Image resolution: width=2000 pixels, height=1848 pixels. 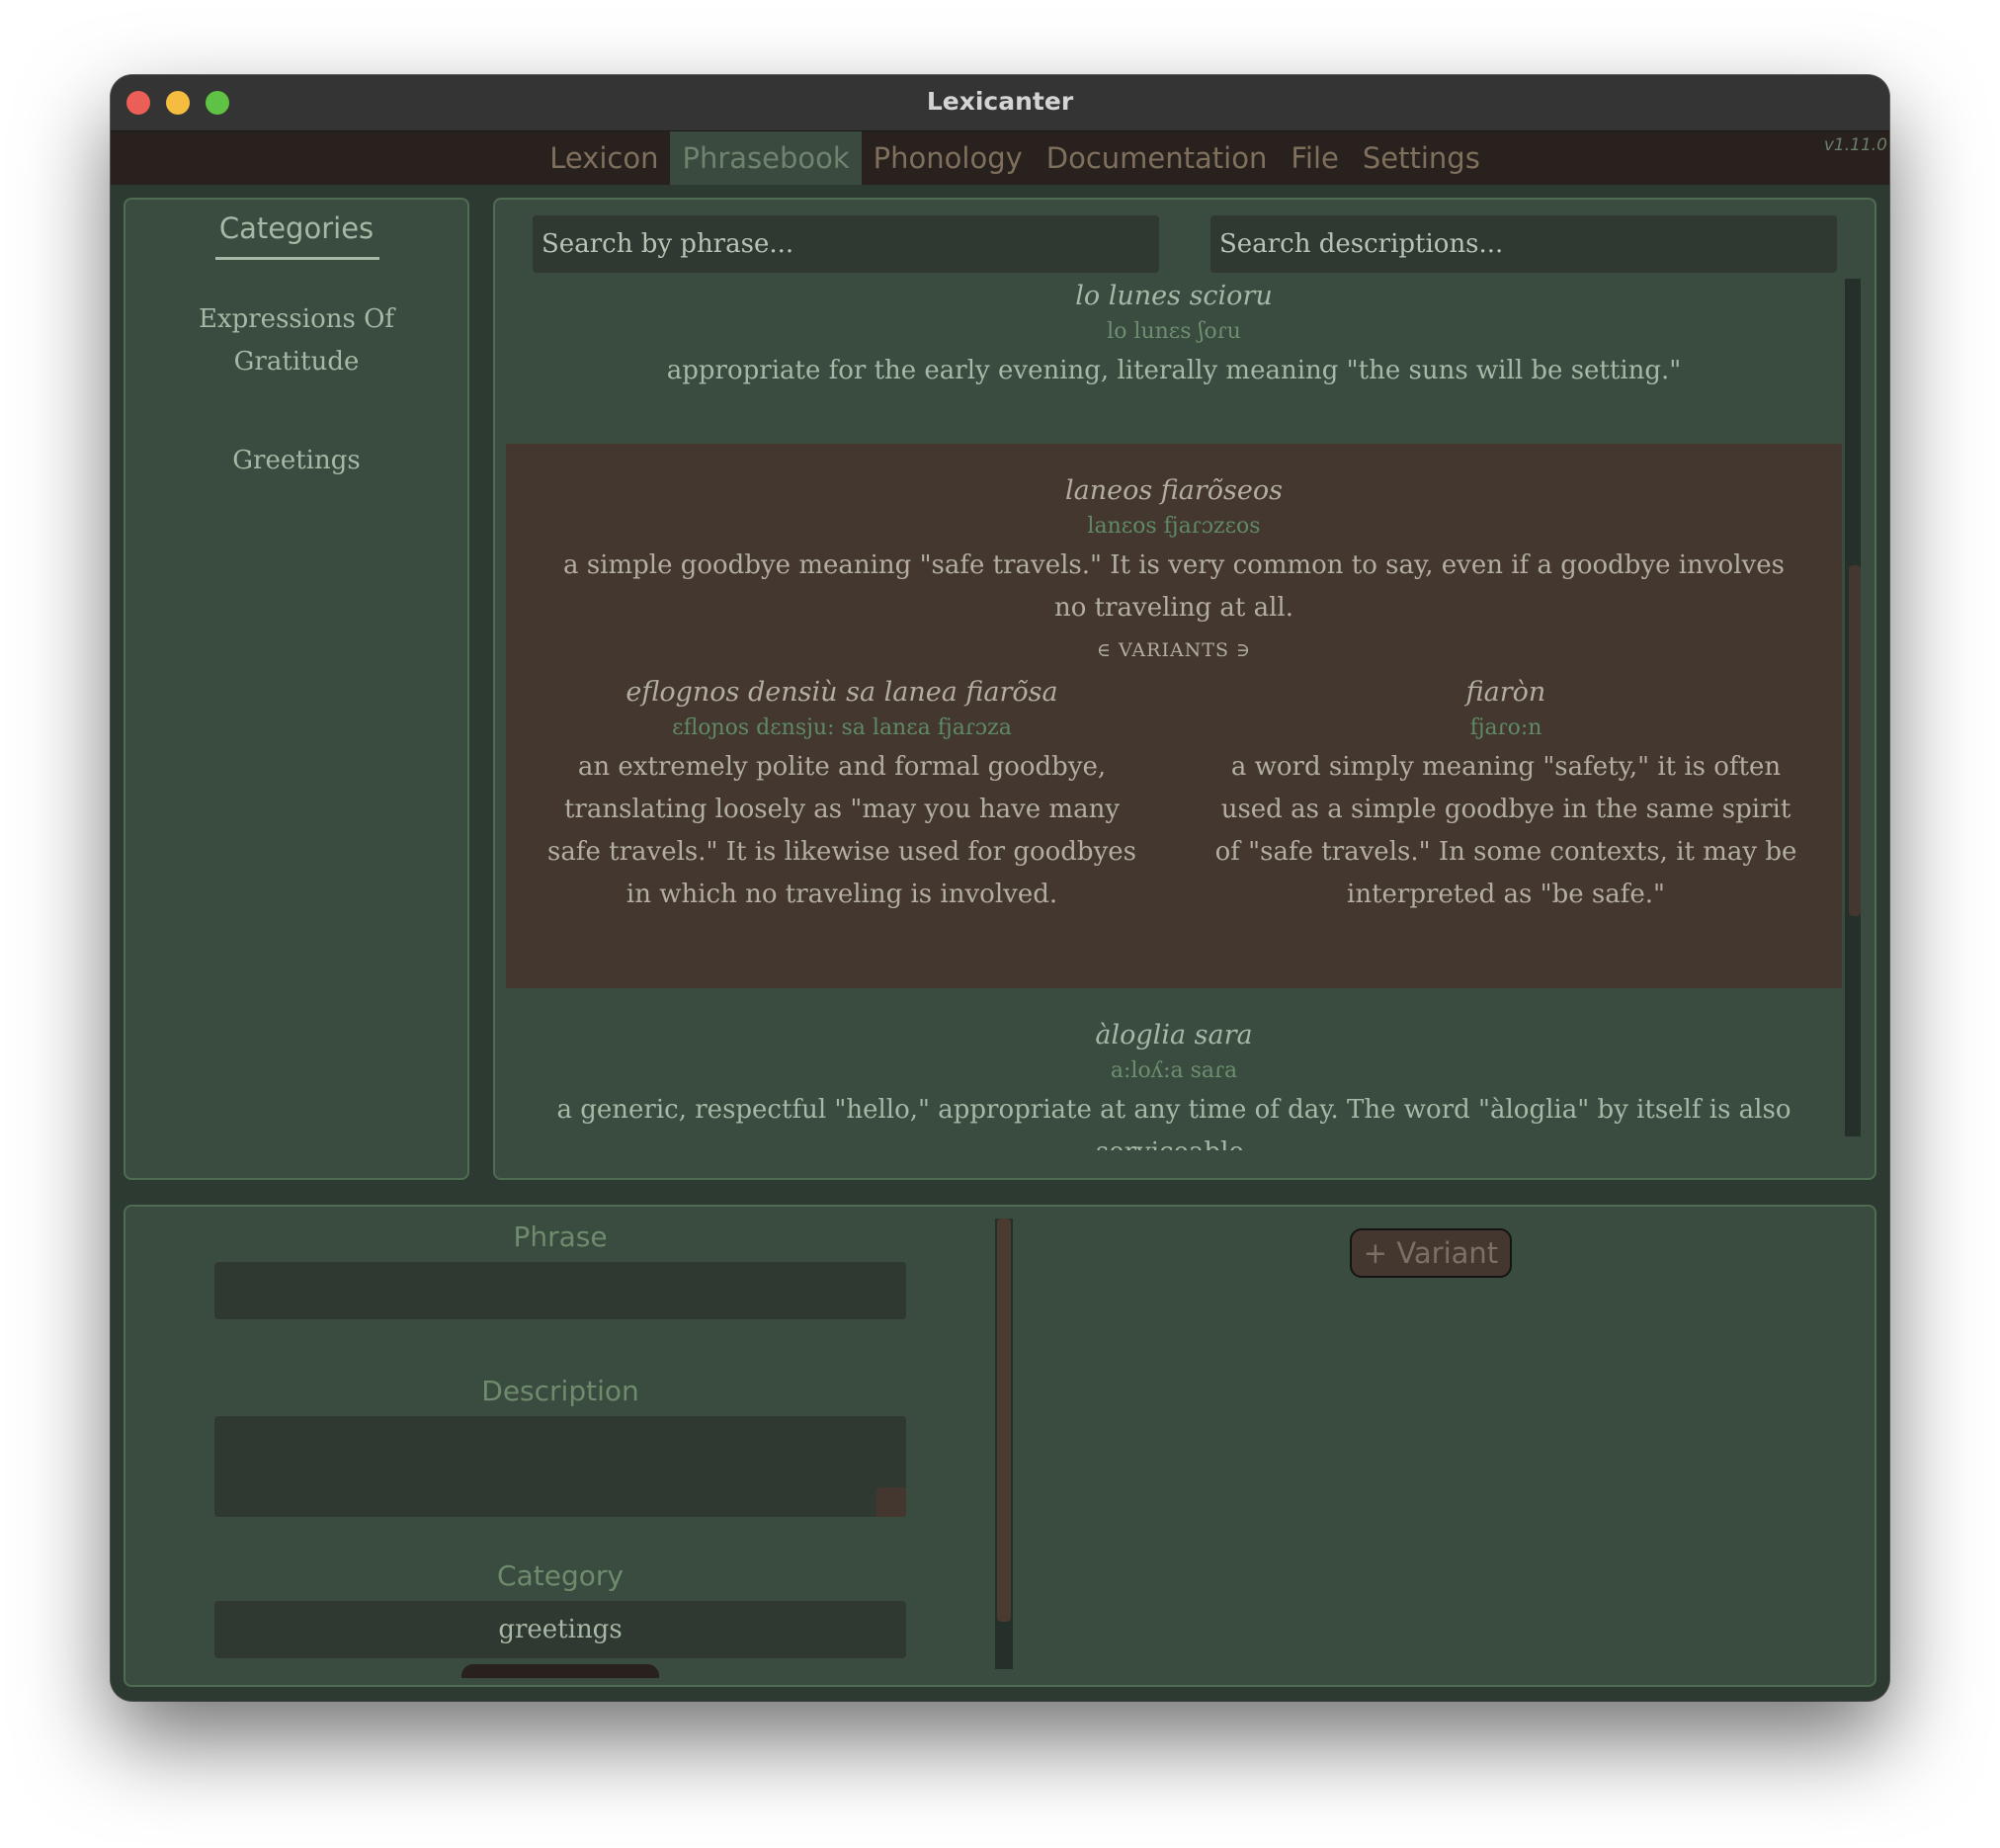 I want to click on resize-handle, so click(x=891, y=1502).